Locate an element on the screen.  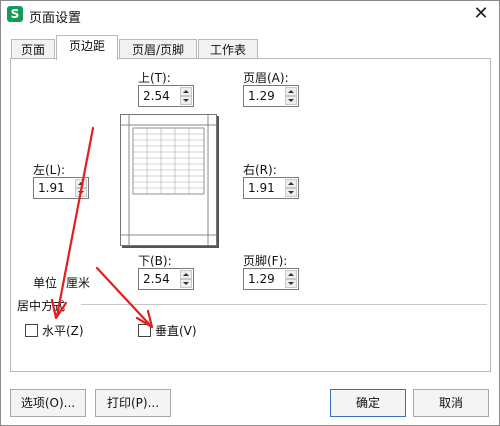
preview-table-grid is located at coordinates (168, 161).